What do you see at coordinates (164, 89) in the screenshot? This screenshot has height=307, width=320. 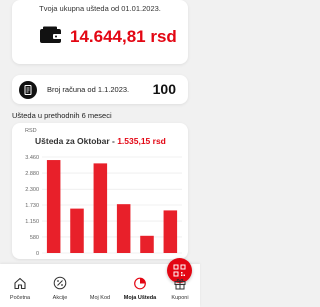 I see `receipts-count-value: 100` at bounding box center [164, 89].